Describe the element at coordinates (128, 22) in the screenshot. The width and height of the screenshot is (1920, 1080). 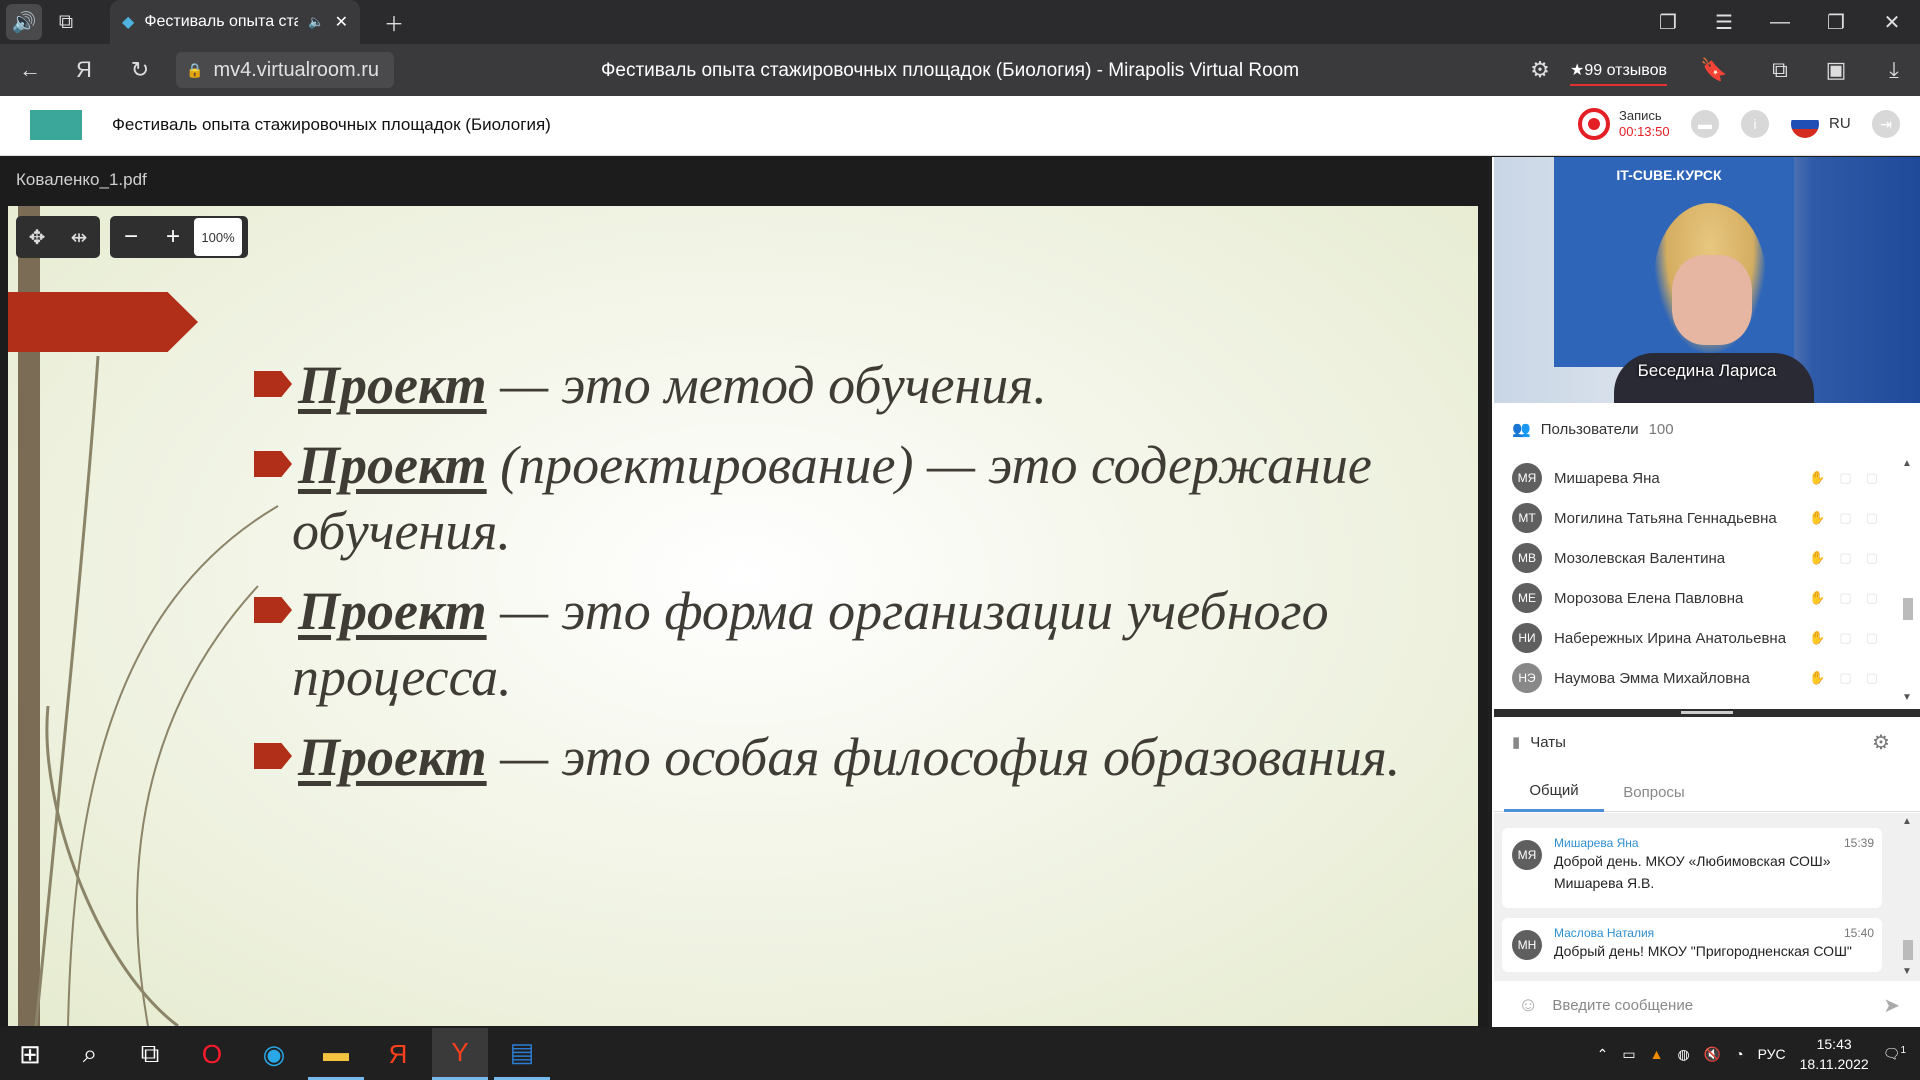
I see `site-icon: ◆` at that location.